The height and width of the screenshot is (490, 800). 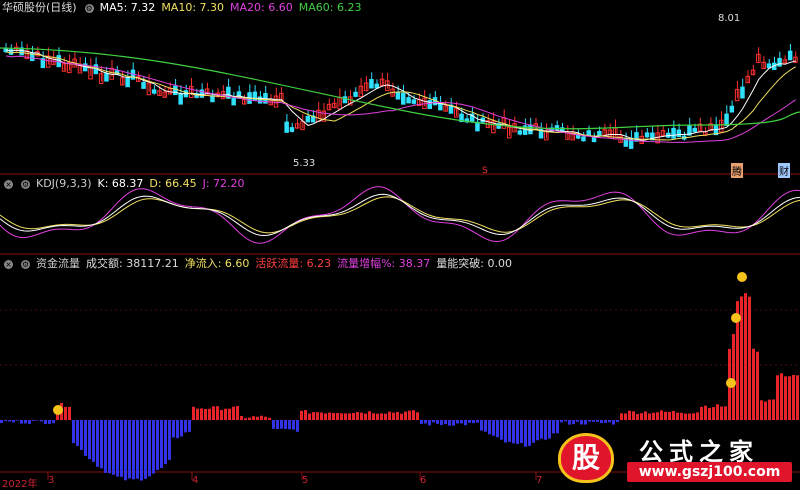 What do you see at coordinates (127, 7) in the screenshot?
I see `ma5-label: MA5: 7.32` at bounding box center [127, 7].